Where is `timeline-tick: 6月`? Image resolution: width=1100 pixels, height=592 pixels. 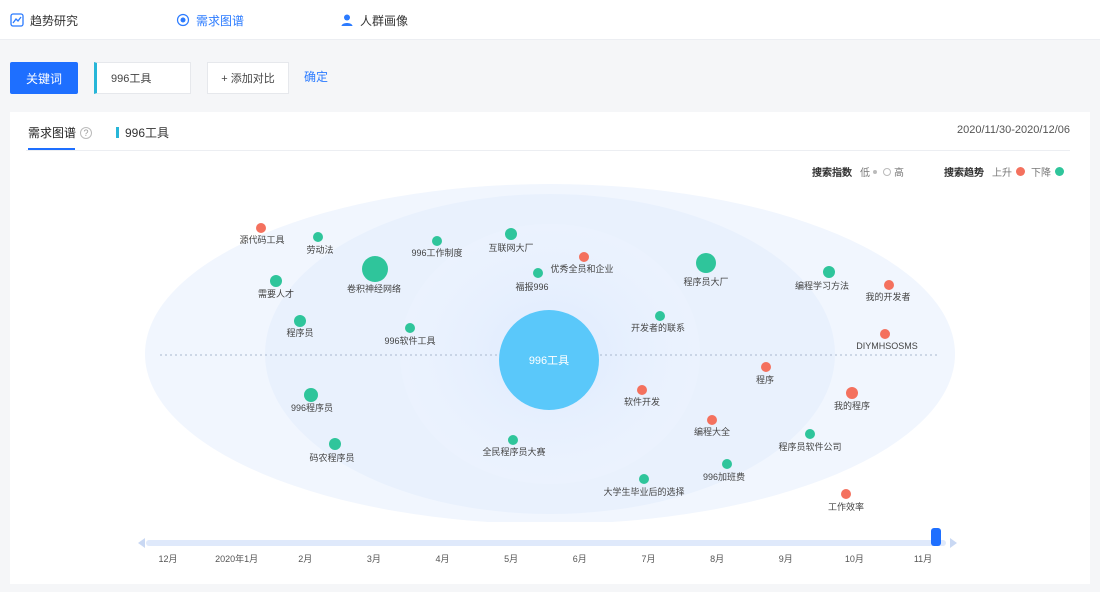 timeline-tick: 6月 is located at coordinates (579, 559).